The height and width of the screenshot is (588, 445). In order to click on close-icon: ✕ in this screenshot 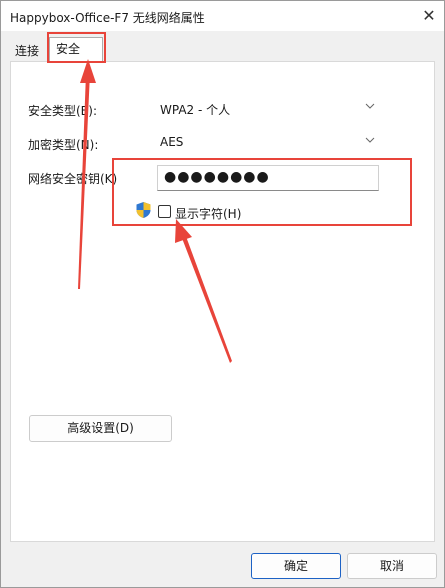, I will do `click(429, 16)`.